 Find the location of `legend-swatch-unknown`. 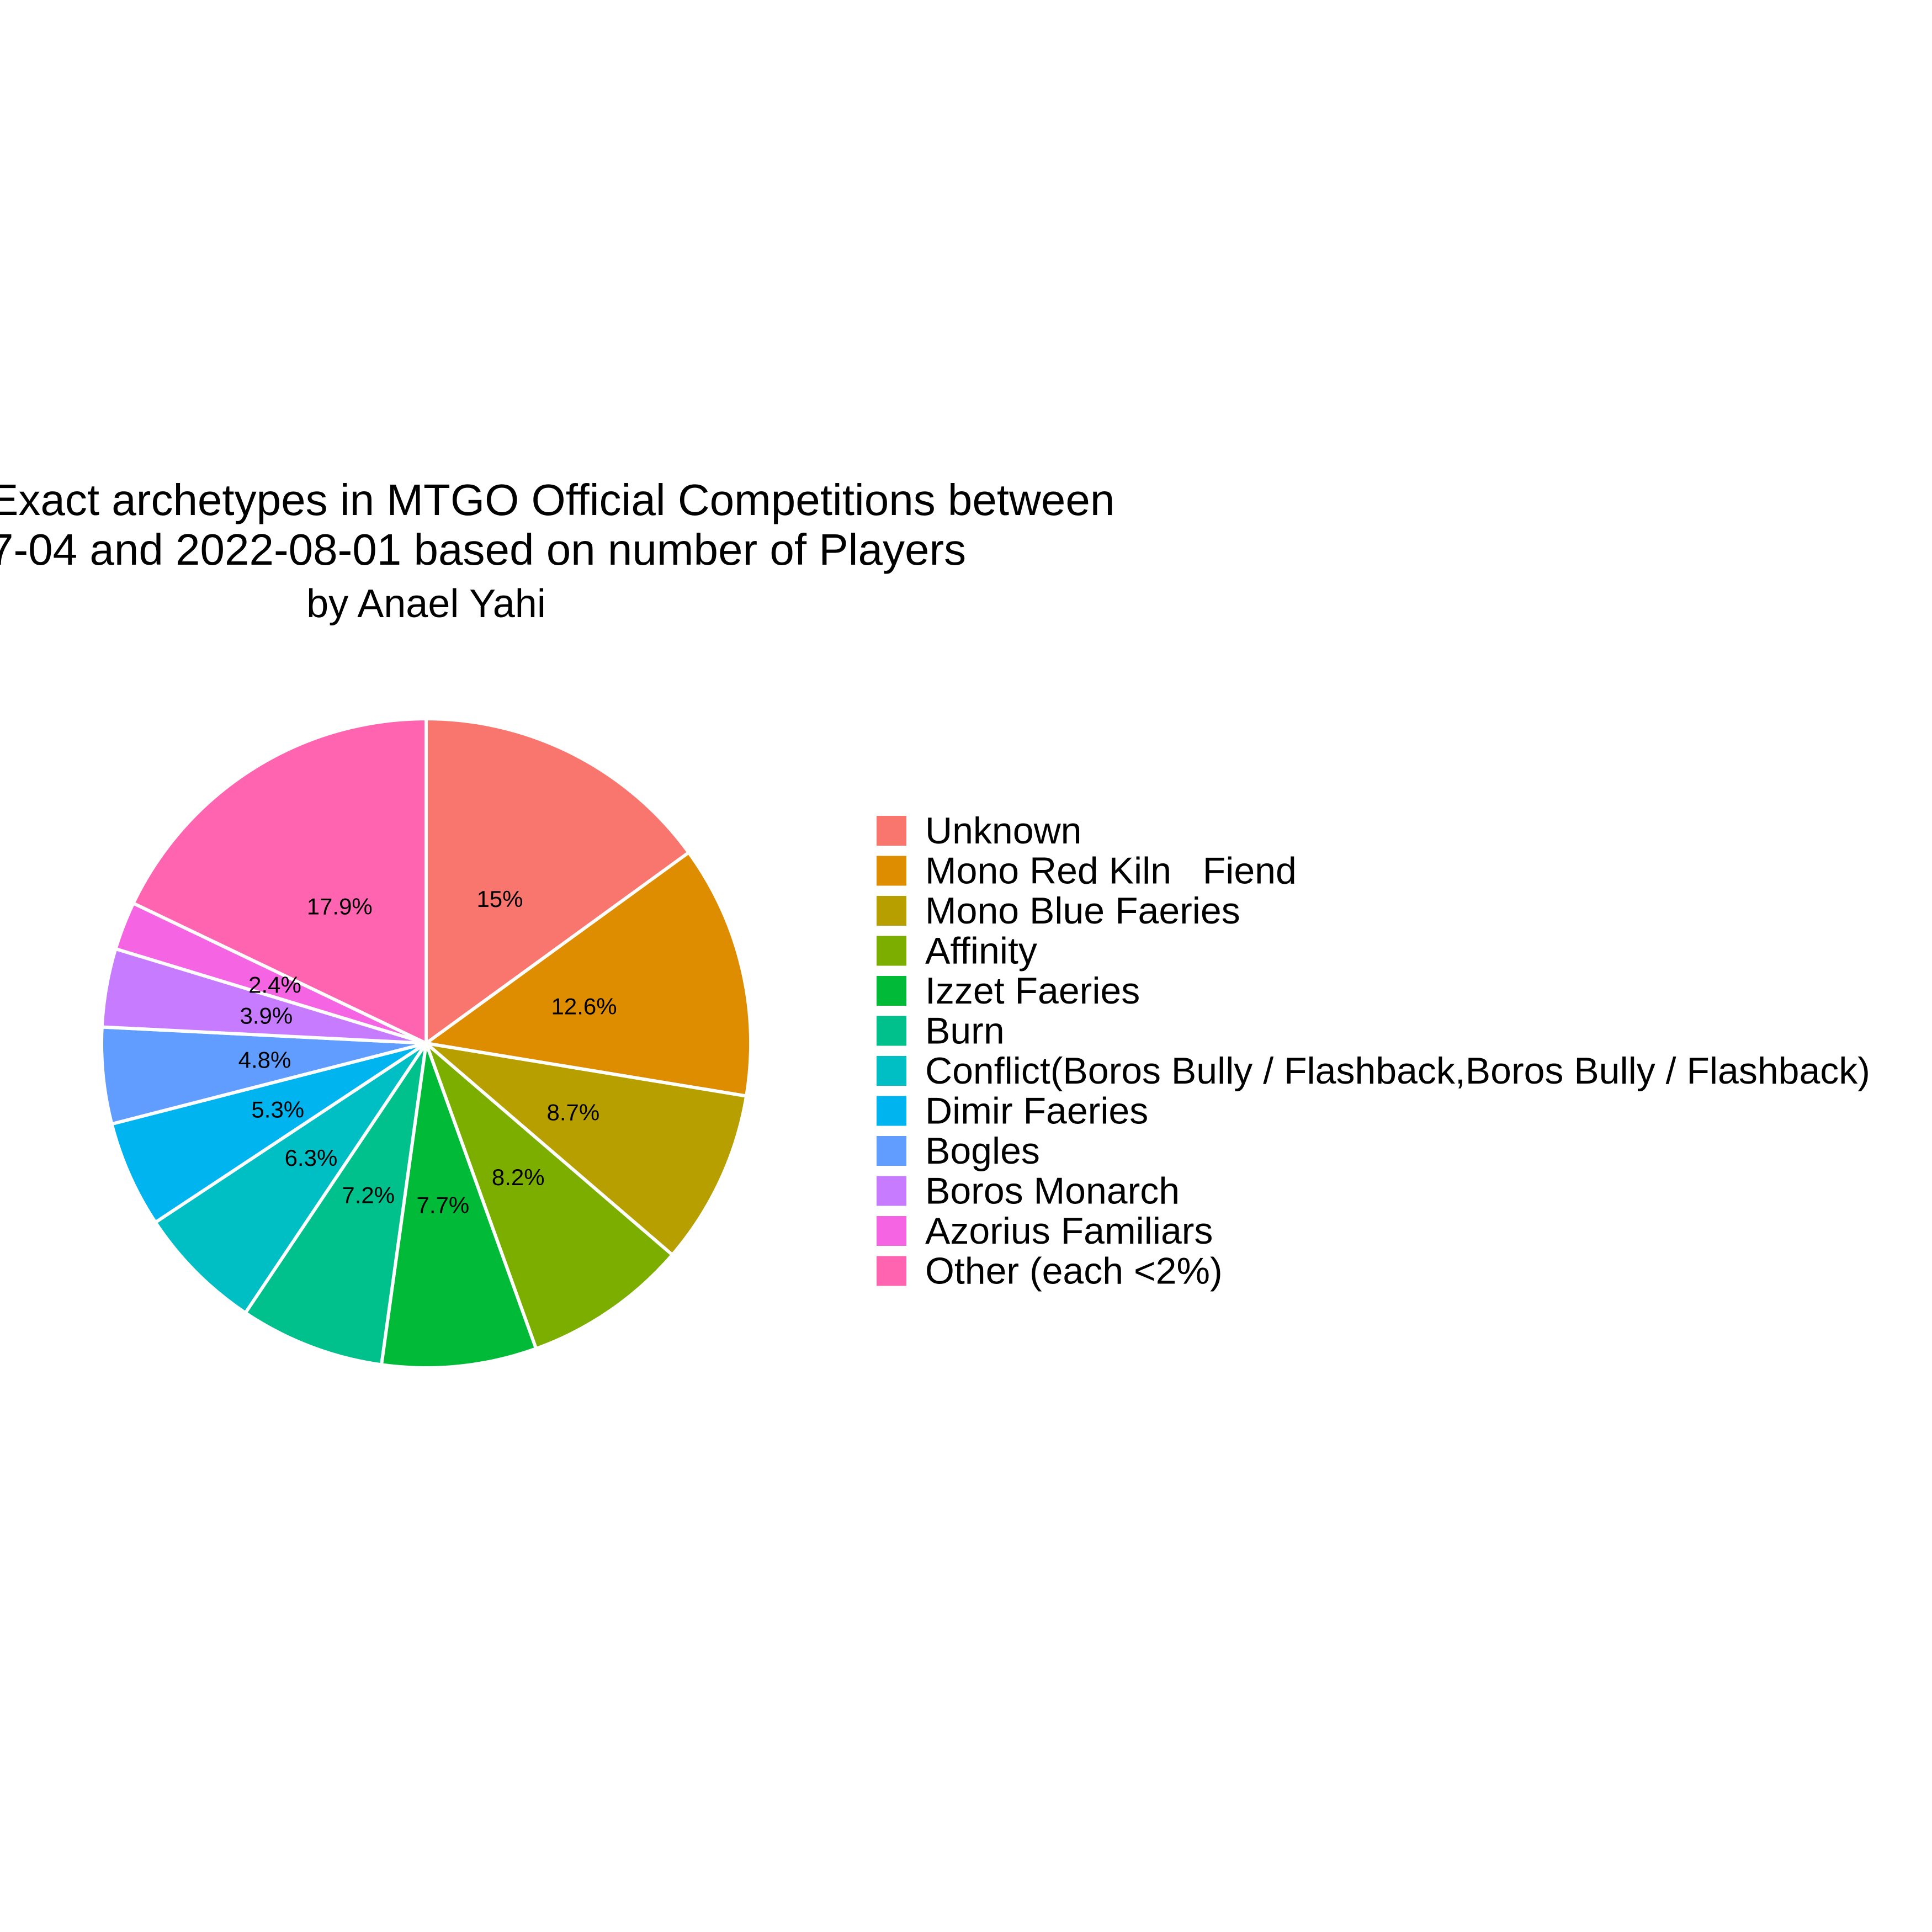

legend-swatch-unknown is located at coordinates (892, 831).